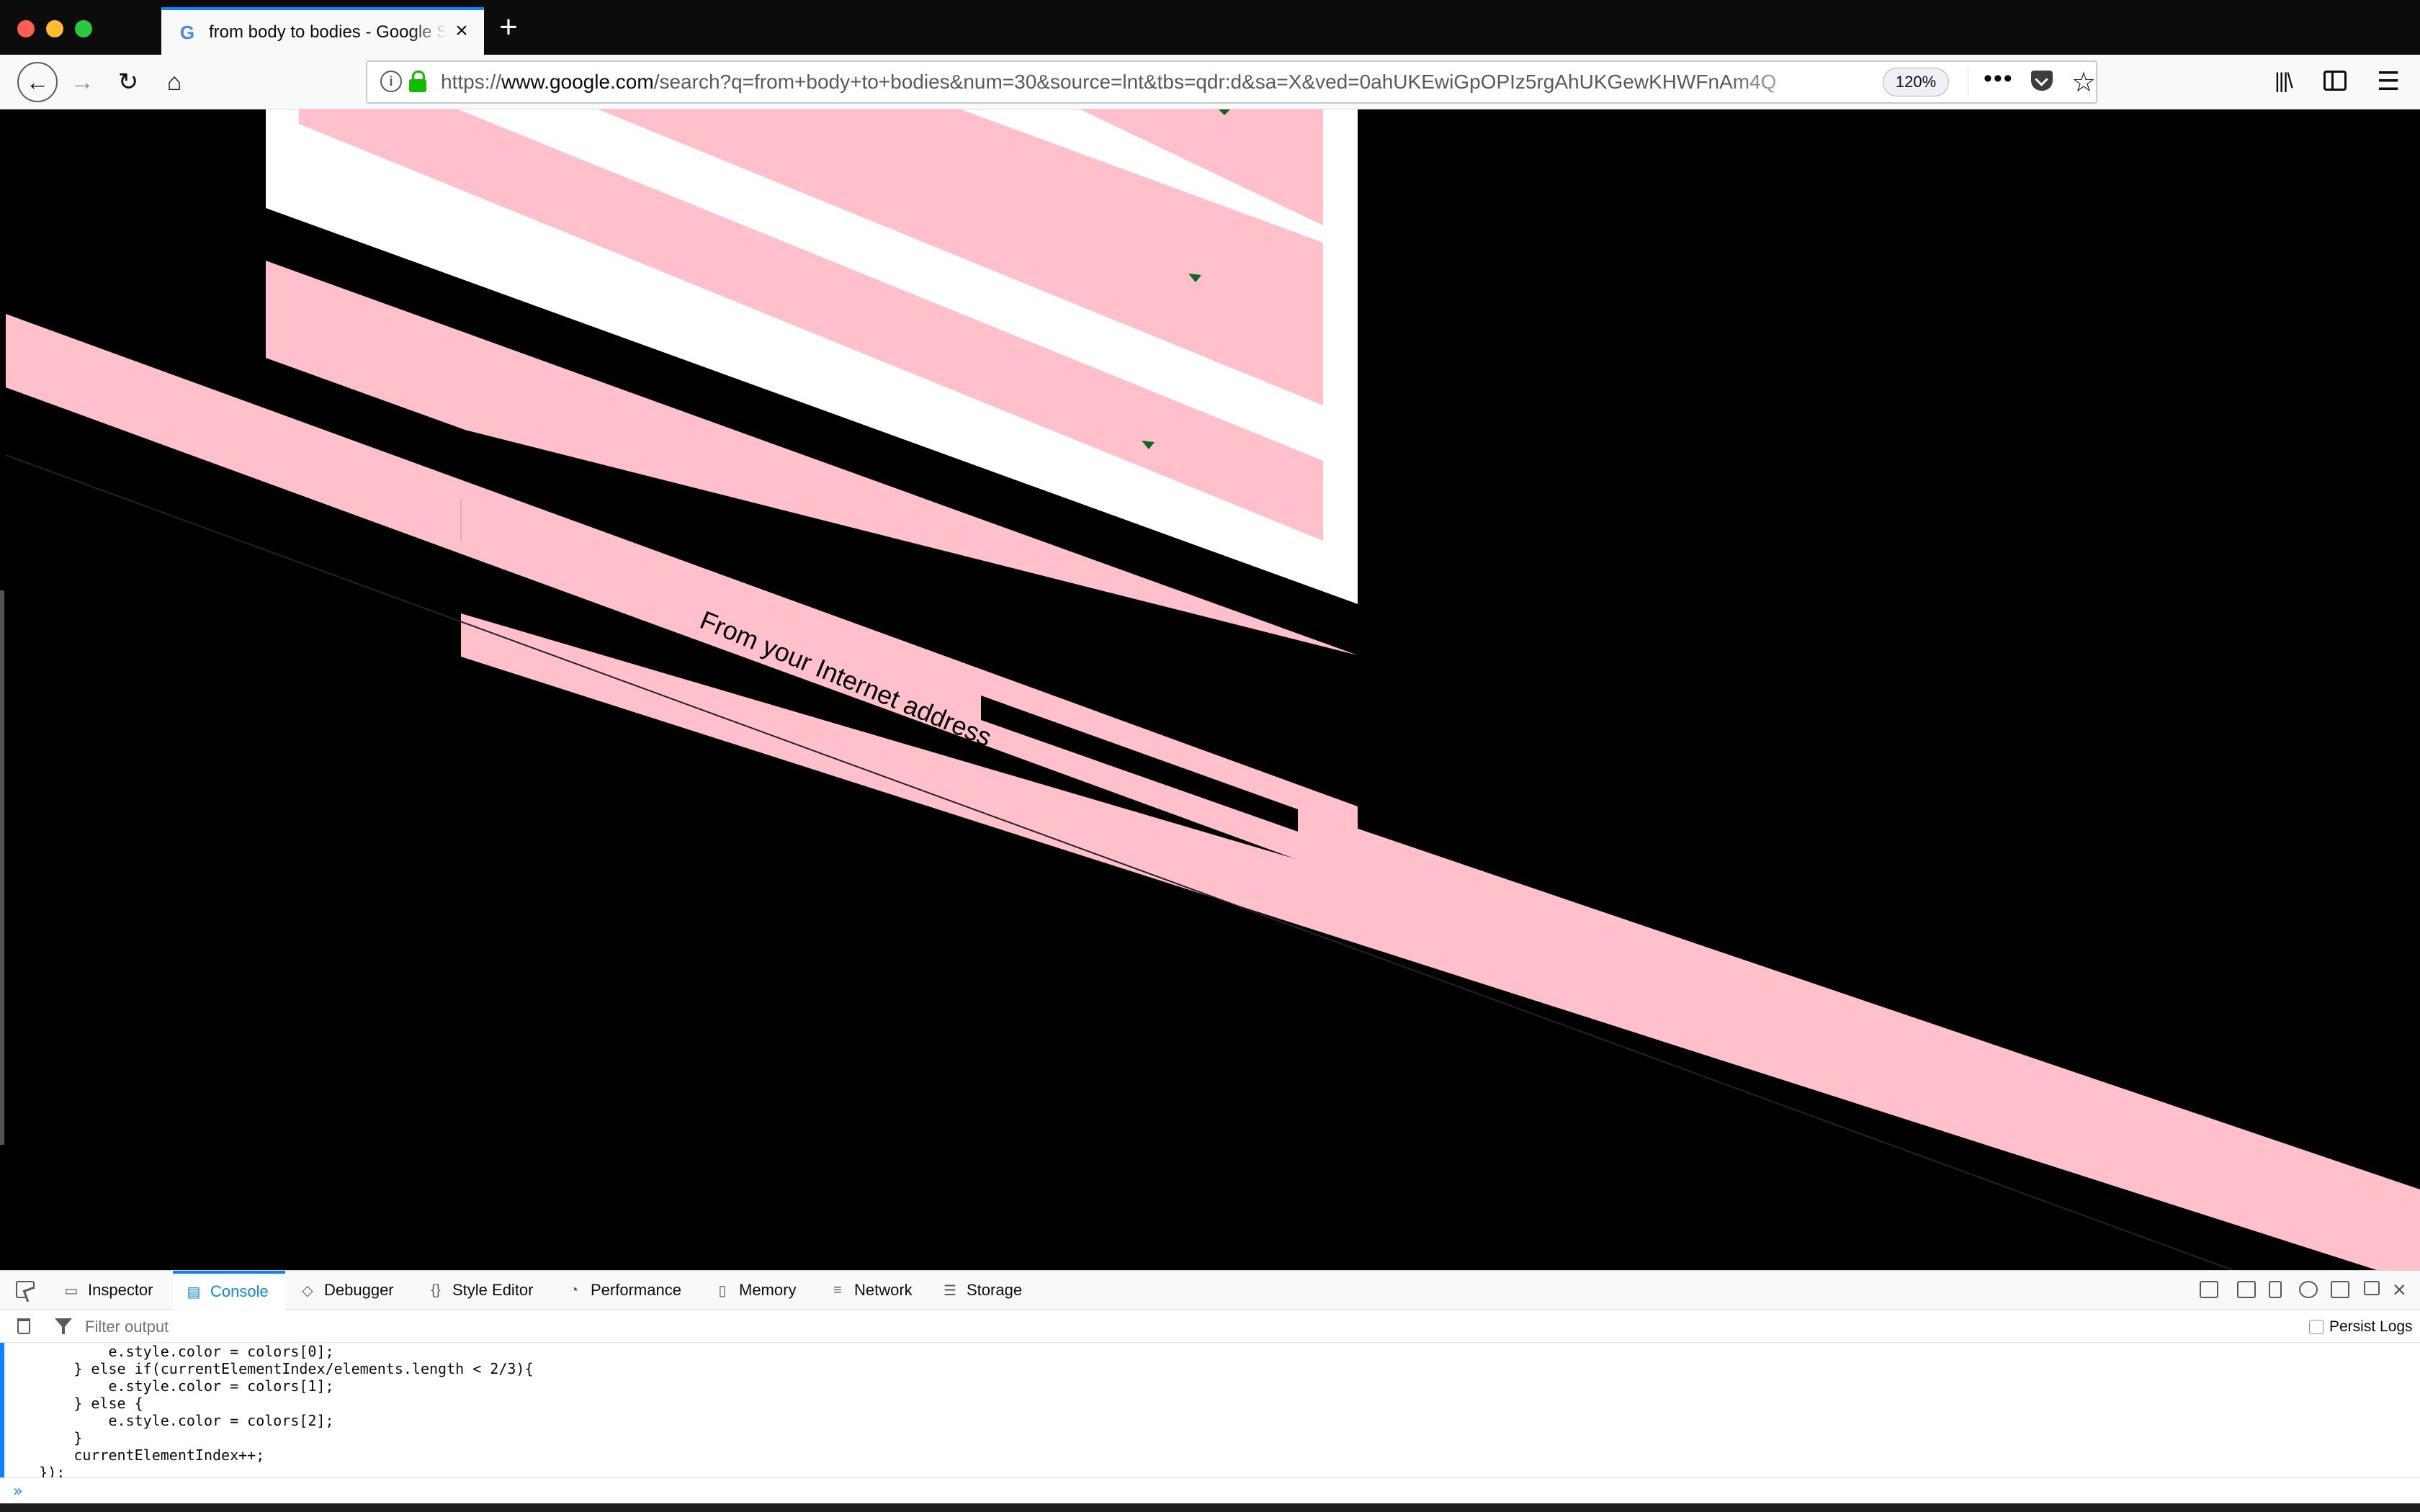  Describe the element at coordinates (2399, 1290) in the screenshot. I see `close-devtools-icon: ×` at that location.